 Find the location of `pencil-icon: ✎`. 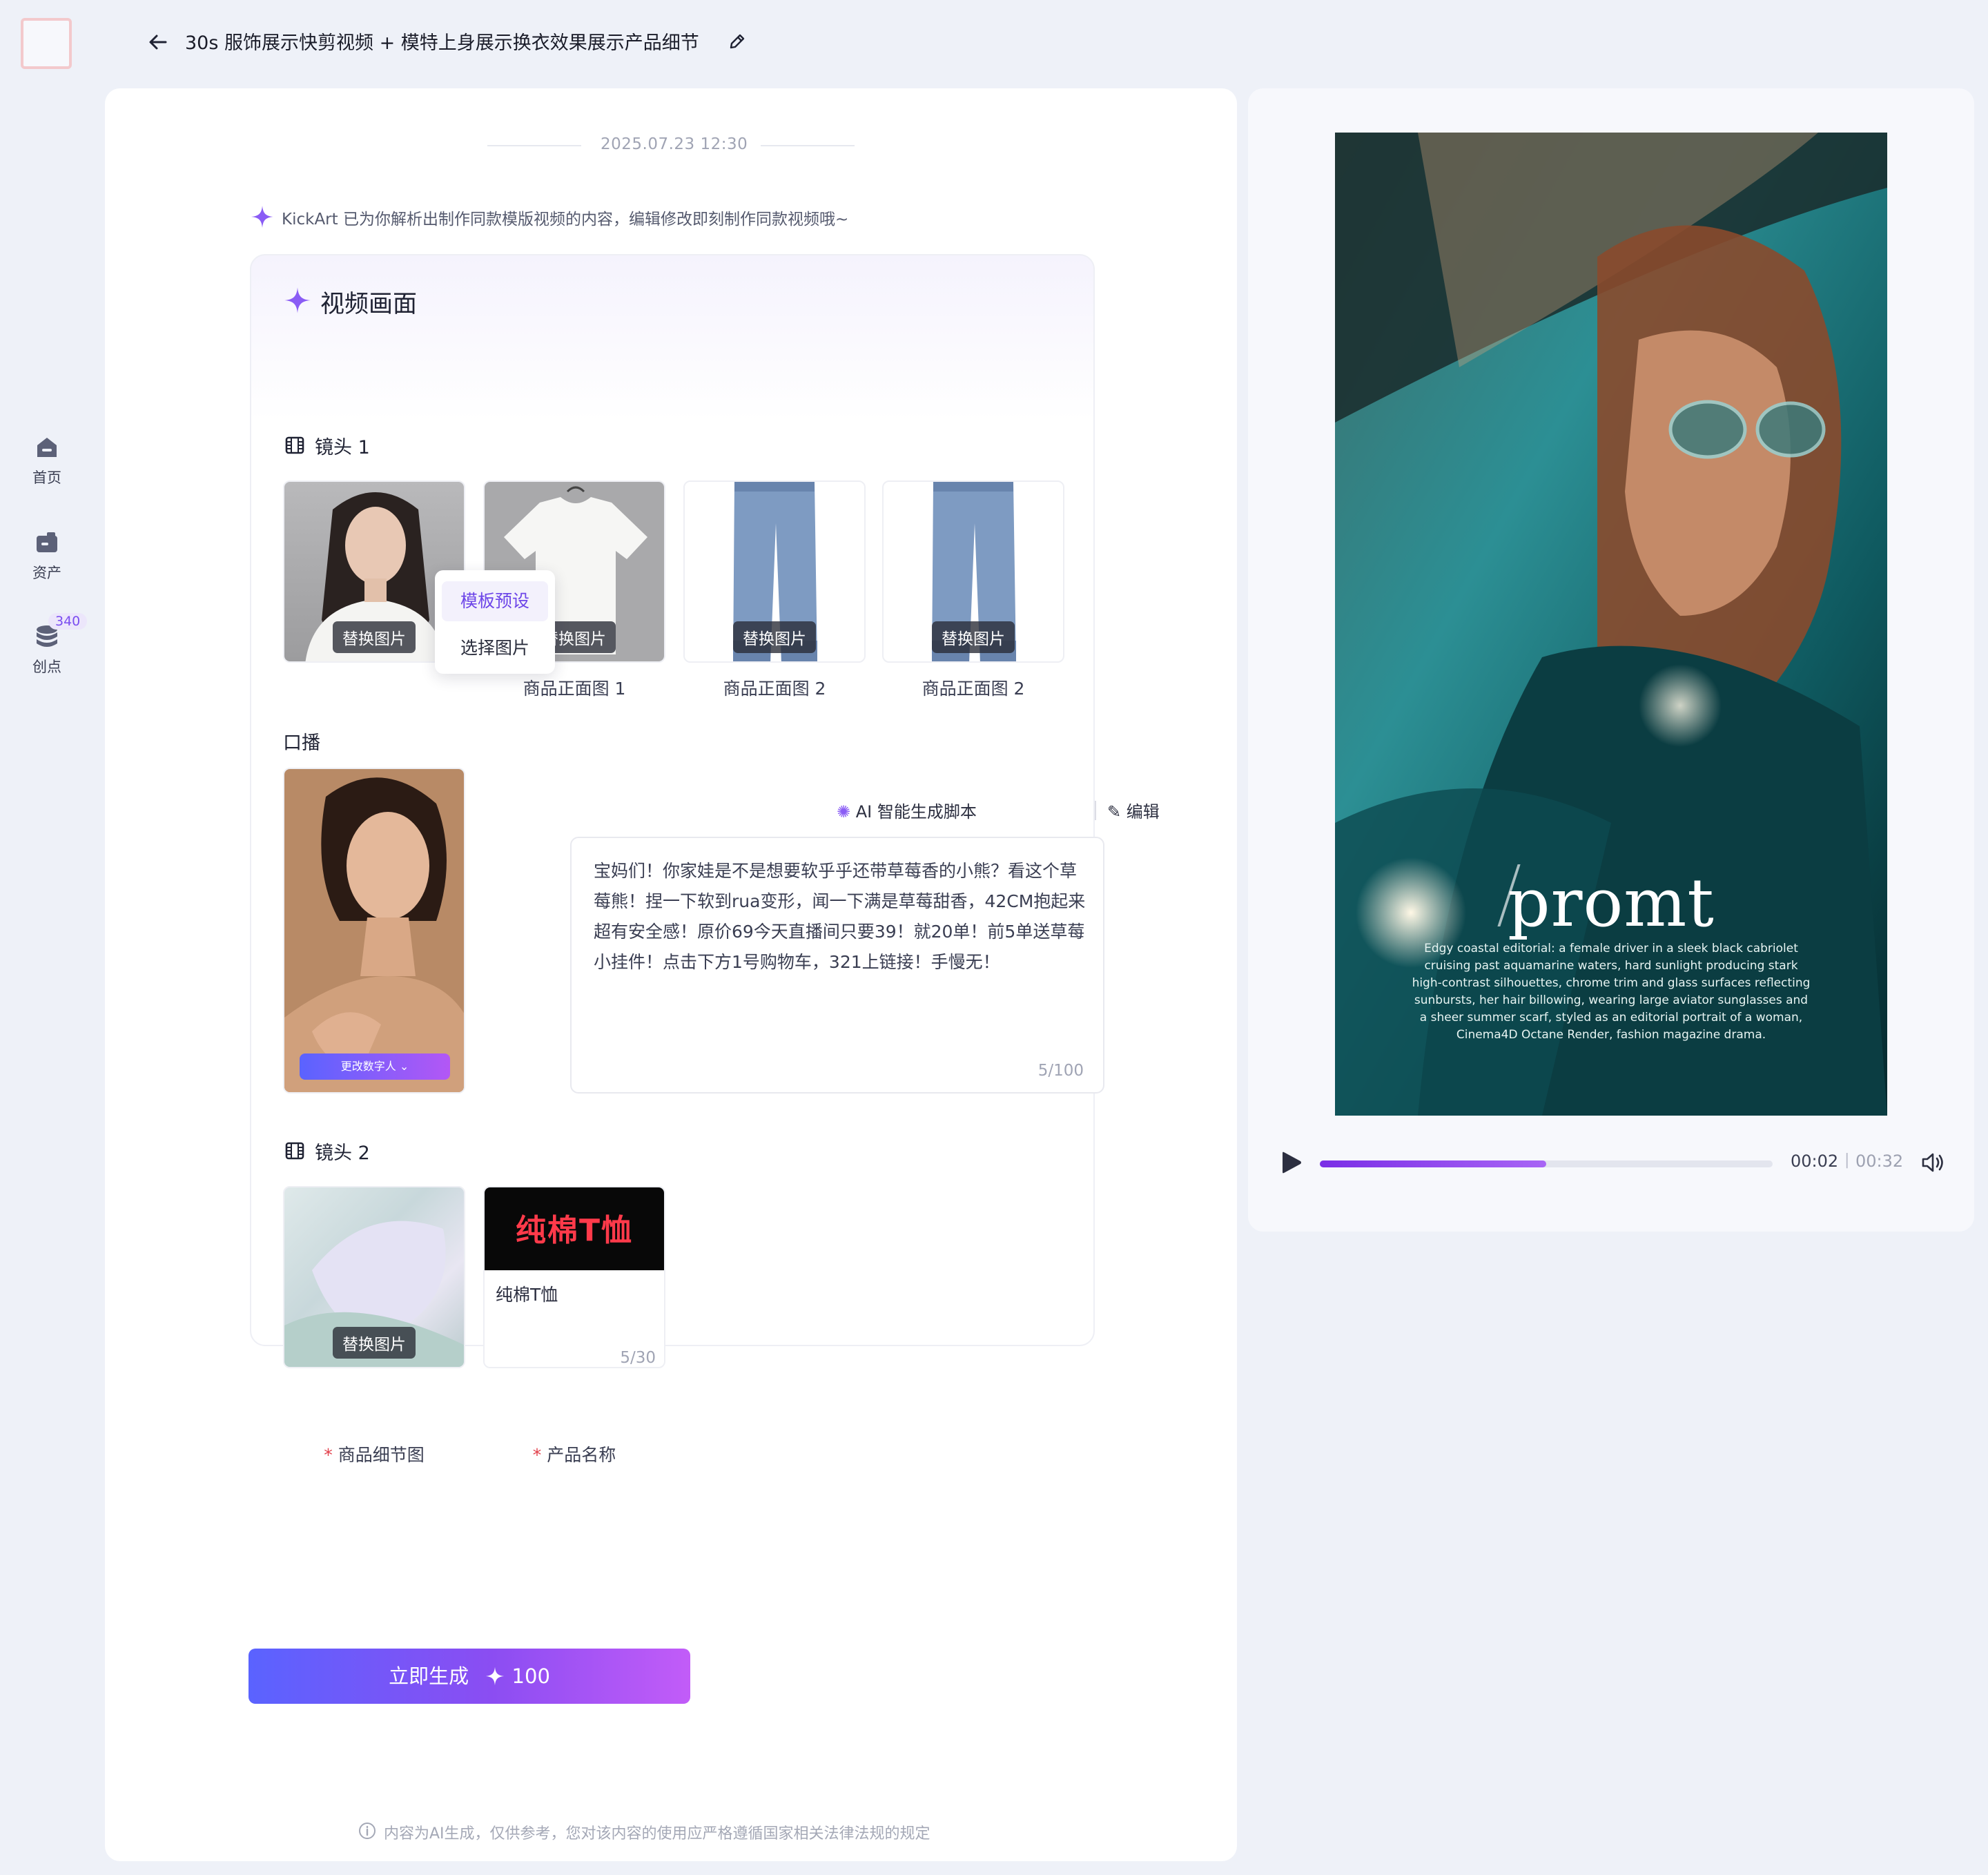

pencil-icon: ✎ is located at coordinates (1114, 812).